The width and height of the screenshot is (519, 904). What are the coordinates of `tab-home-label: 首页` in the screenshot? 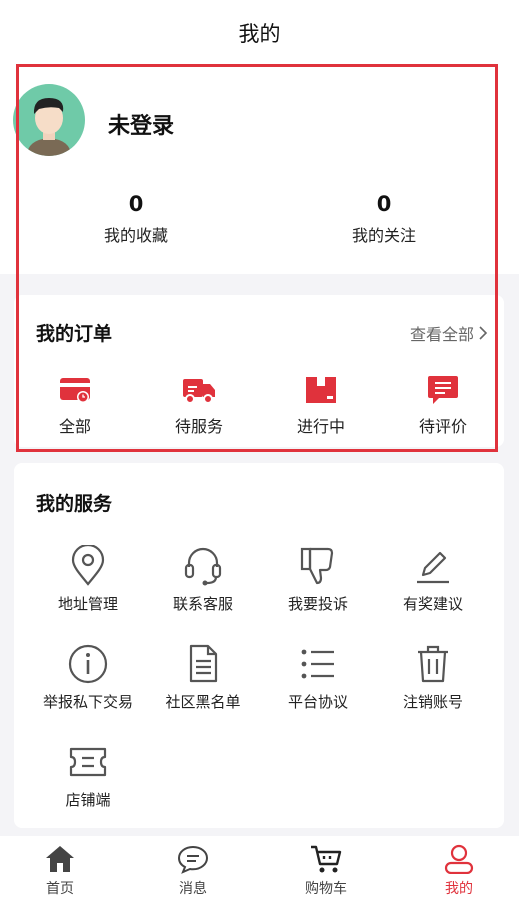 It's located at (60, 889).